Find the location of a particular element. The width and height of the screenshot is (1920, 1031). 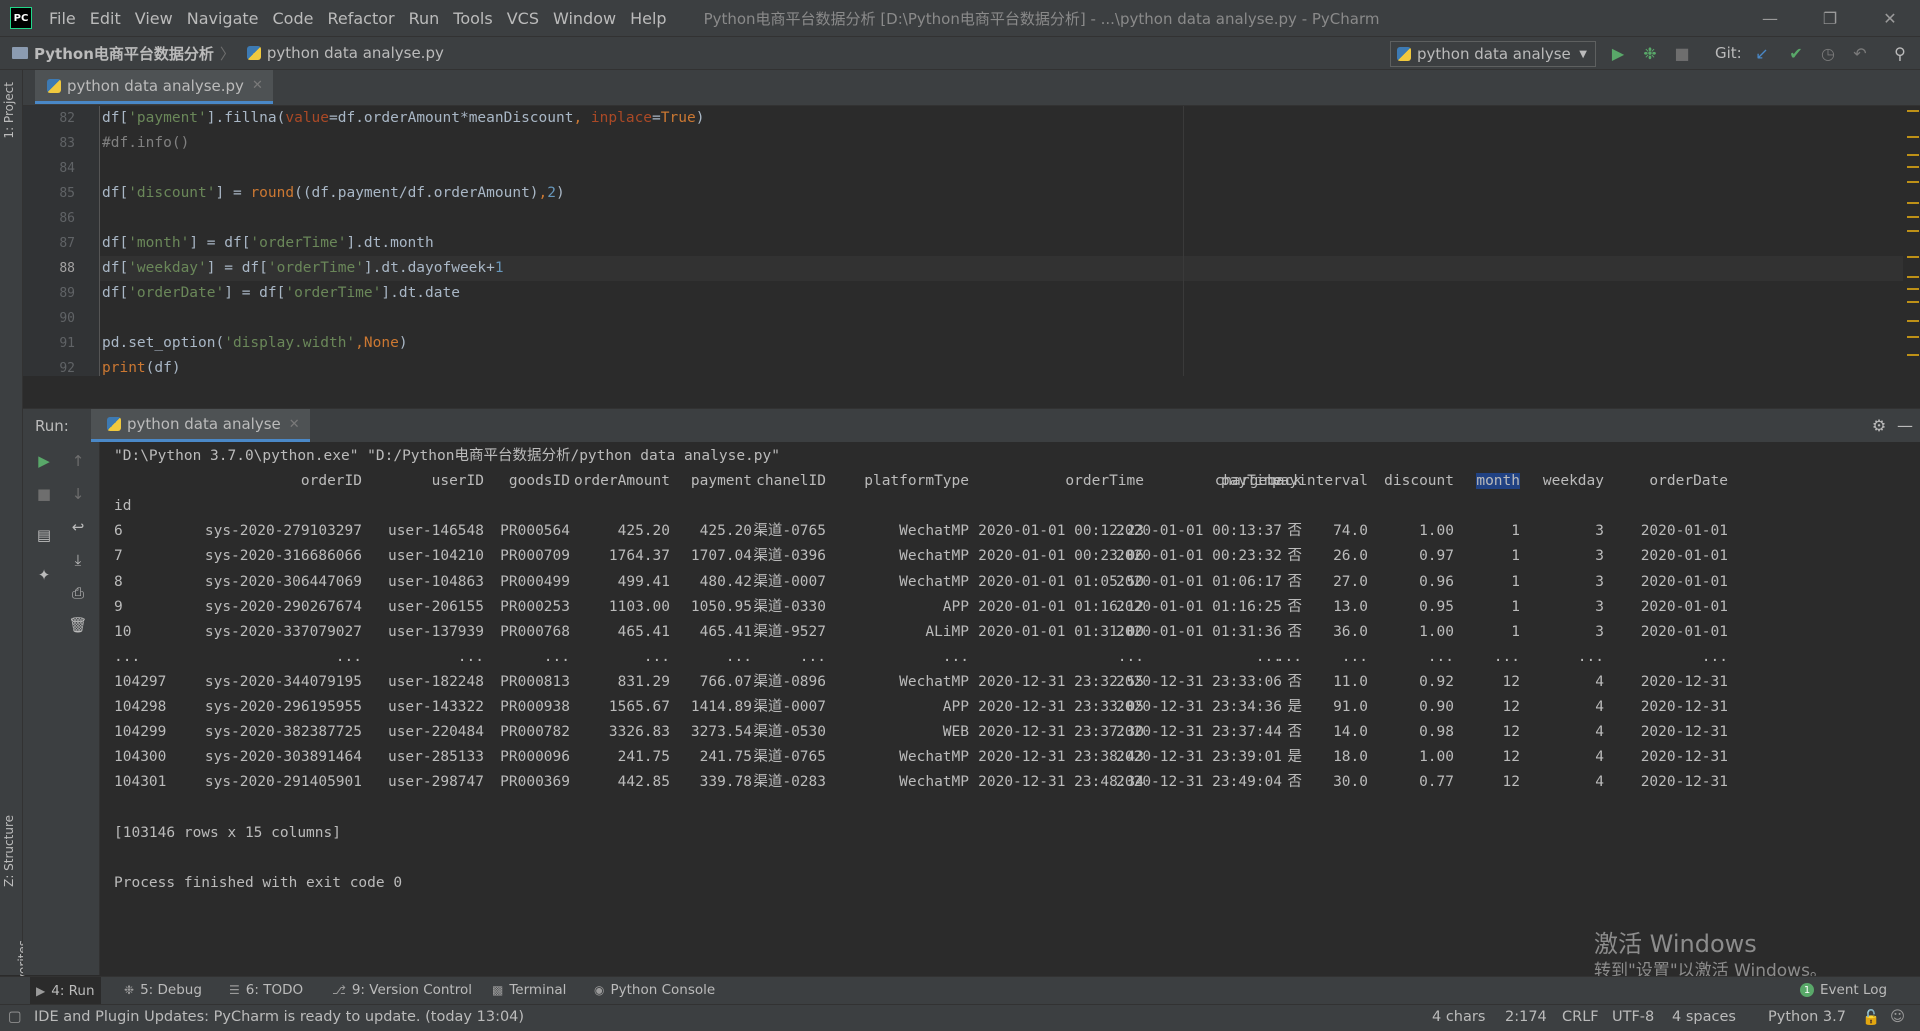

menu-view: View is located at coordinates (154, 18).